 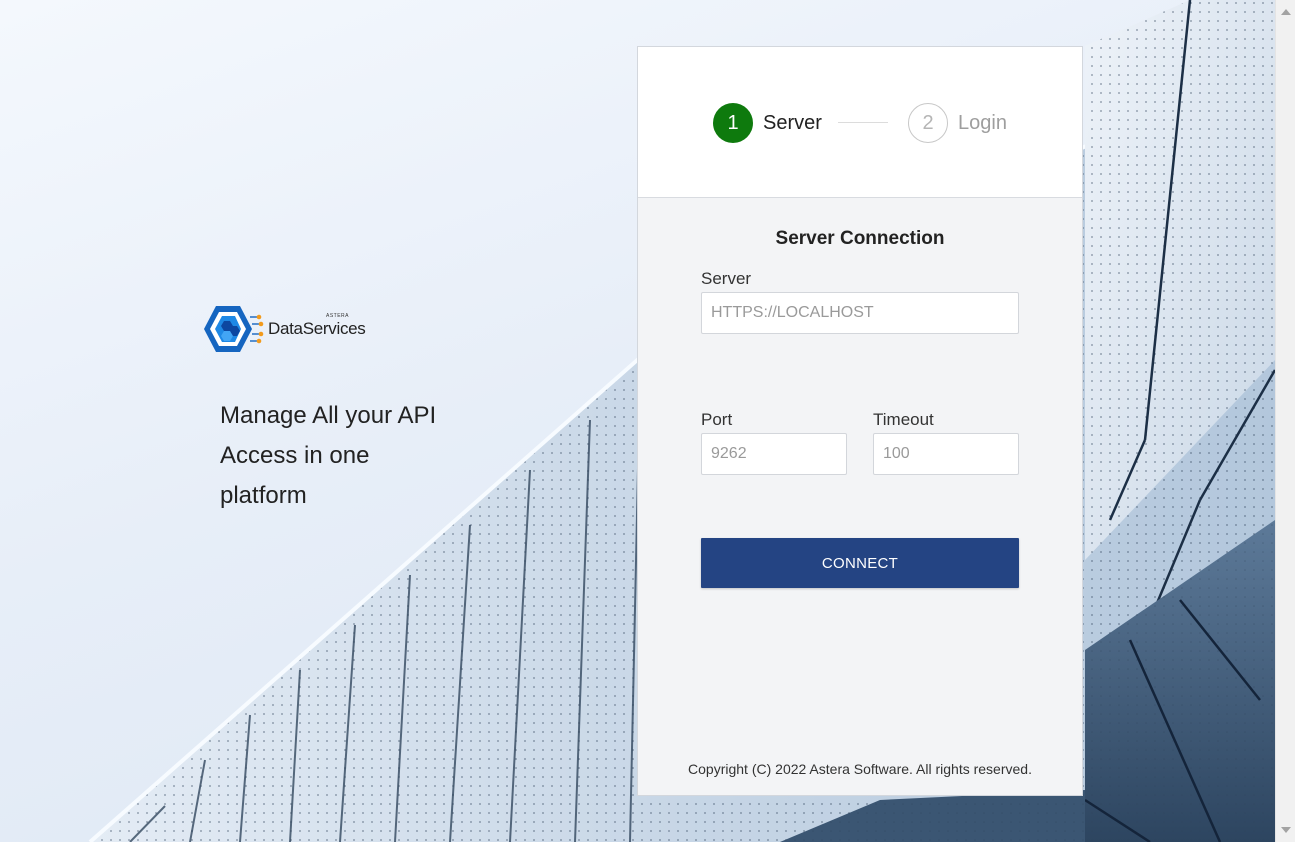 I want to click on hexagon-logo-icon, so click(x=234, y=329).